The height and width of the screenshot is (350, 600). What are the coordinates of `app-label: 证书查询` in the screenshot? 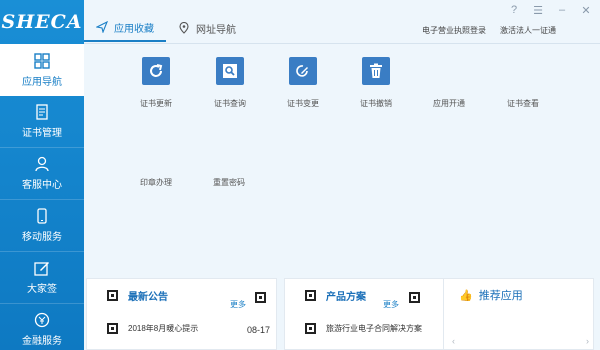 It's located at (230, 103).